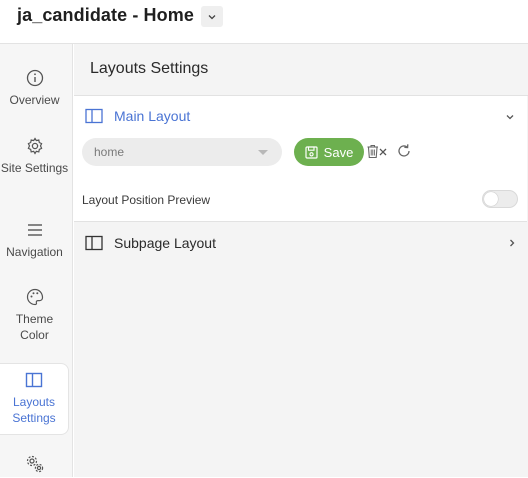  What do you see at coordinates (263, 152) in the screenshot?
I see `caret-down-icon` at bounding box center [263, 152].